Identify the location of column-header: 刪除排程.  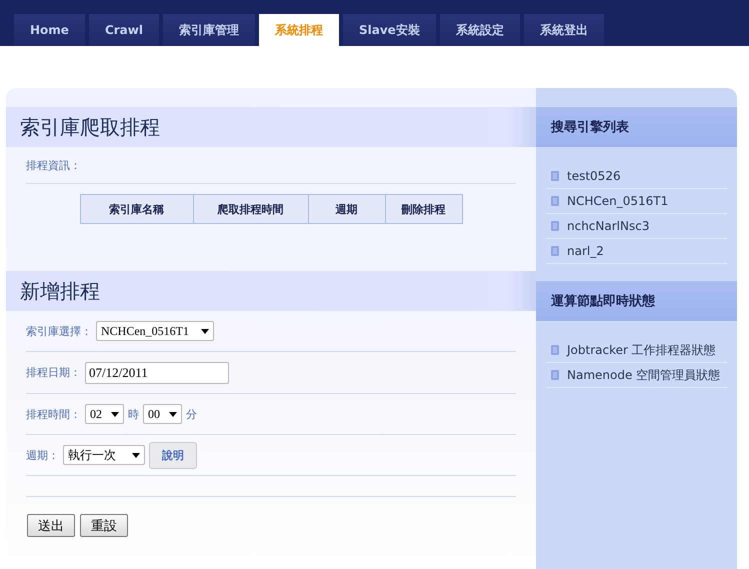
(423, 209).